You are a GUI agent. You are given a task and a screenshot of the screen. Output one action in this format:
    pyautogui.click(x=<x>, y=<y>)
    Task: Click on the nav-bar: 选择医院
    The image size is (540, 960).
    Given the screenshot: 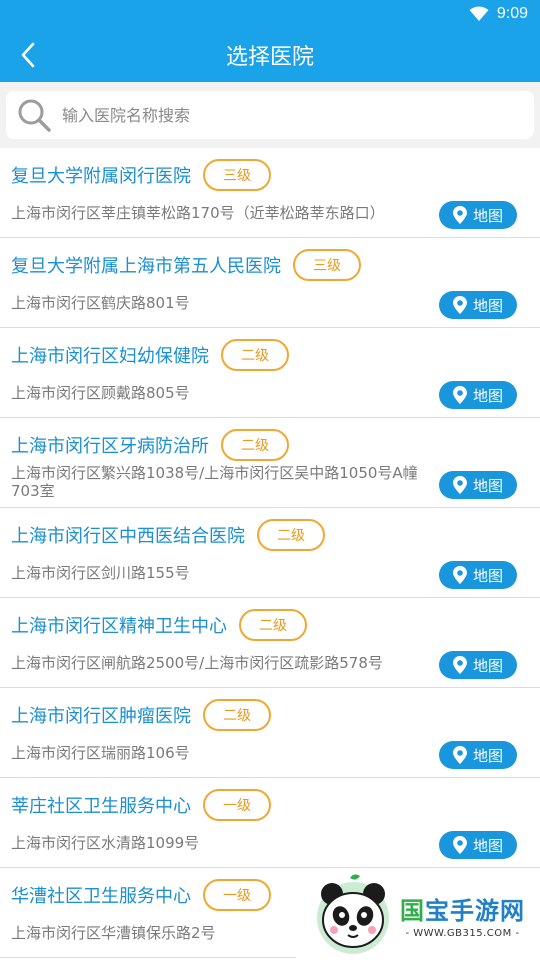 What is the action you would take?
    pyautogui.click(x=270, y=55)
    